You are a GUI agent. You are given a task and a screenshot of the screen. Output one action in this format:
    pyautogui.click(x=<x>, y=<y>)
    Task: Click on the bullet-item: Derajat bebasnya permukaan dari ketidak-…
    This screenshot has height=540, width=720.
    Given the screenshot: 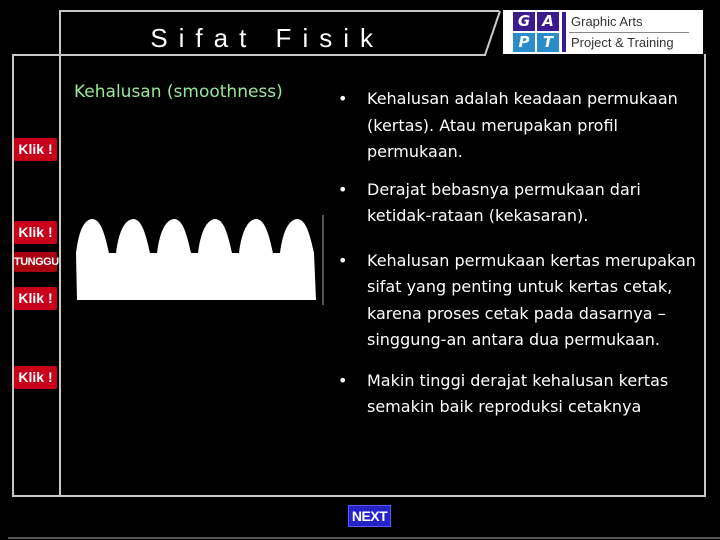 What is the action you would take?
    pyautogui.click(x=518, y=203)
    